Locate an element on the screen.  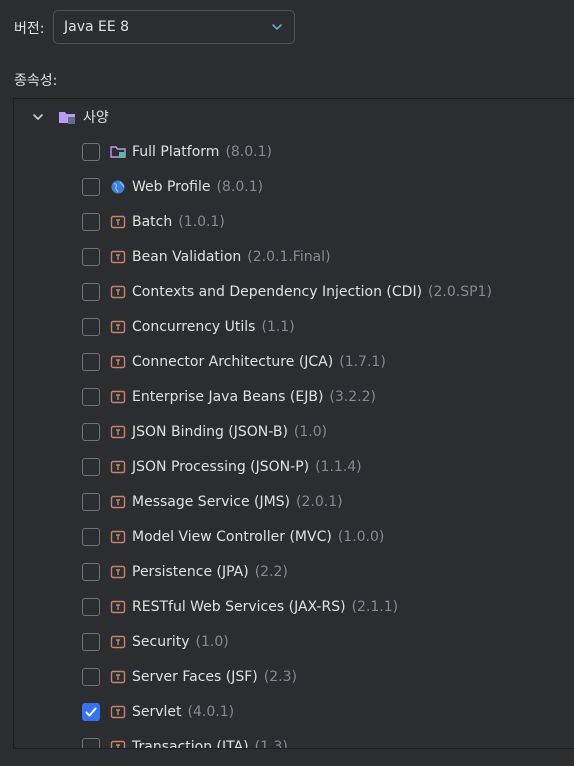
dependency-name: Transaction (JTA) is located at coordinates (190, 743).